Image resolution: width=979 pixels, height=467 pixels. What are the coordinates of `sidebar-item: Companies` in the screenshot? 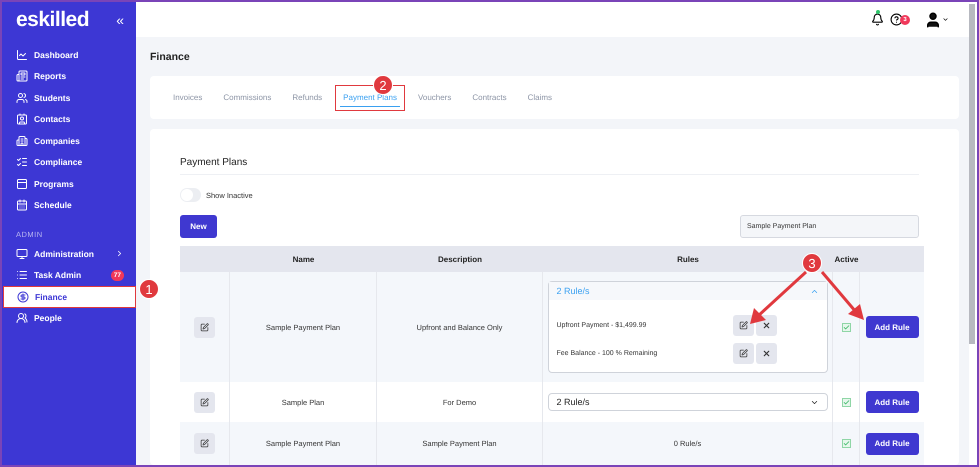 It's located at (69, 141).